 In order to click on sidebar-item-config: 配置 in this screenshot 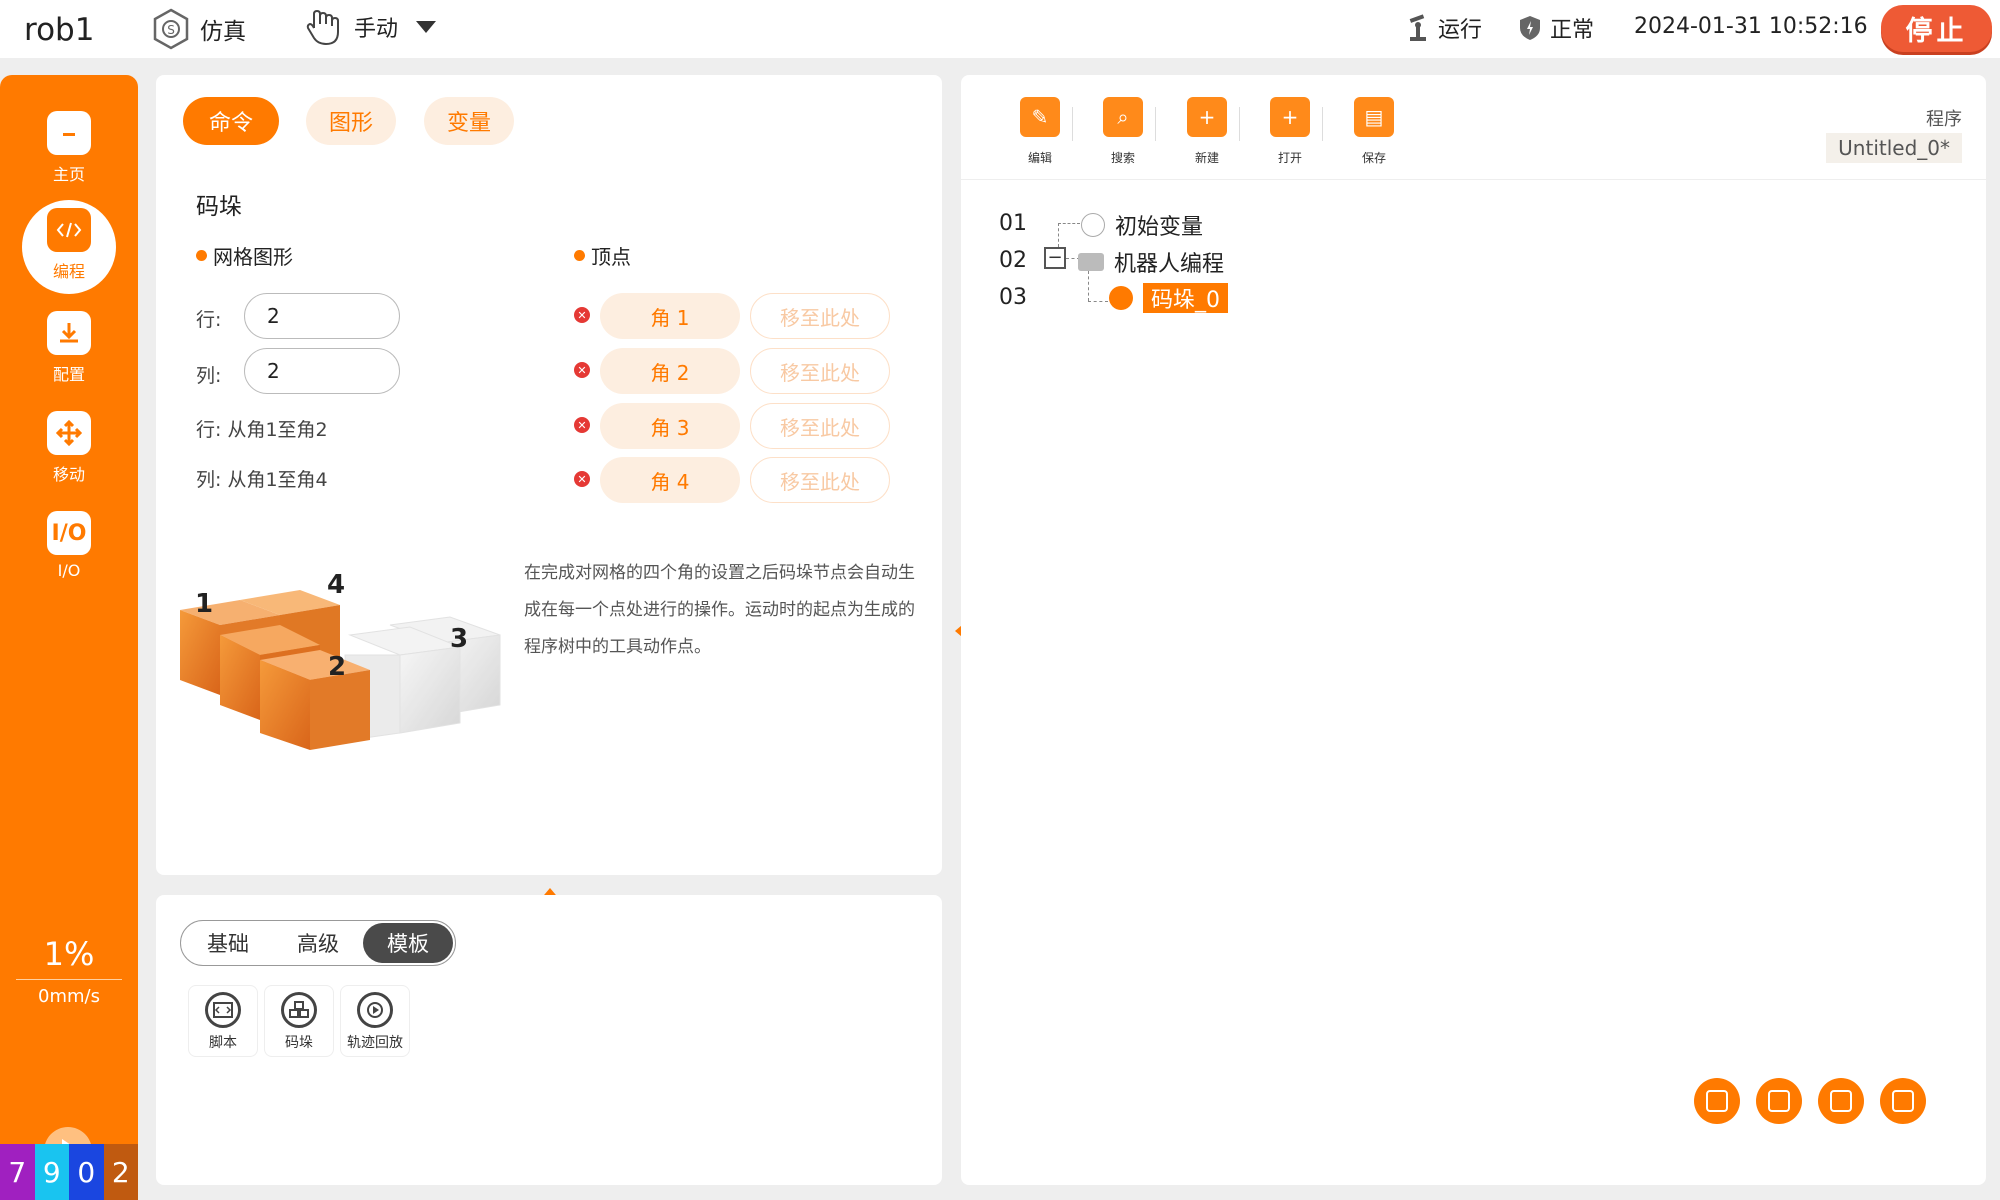, I will do `click(69, 348)`.